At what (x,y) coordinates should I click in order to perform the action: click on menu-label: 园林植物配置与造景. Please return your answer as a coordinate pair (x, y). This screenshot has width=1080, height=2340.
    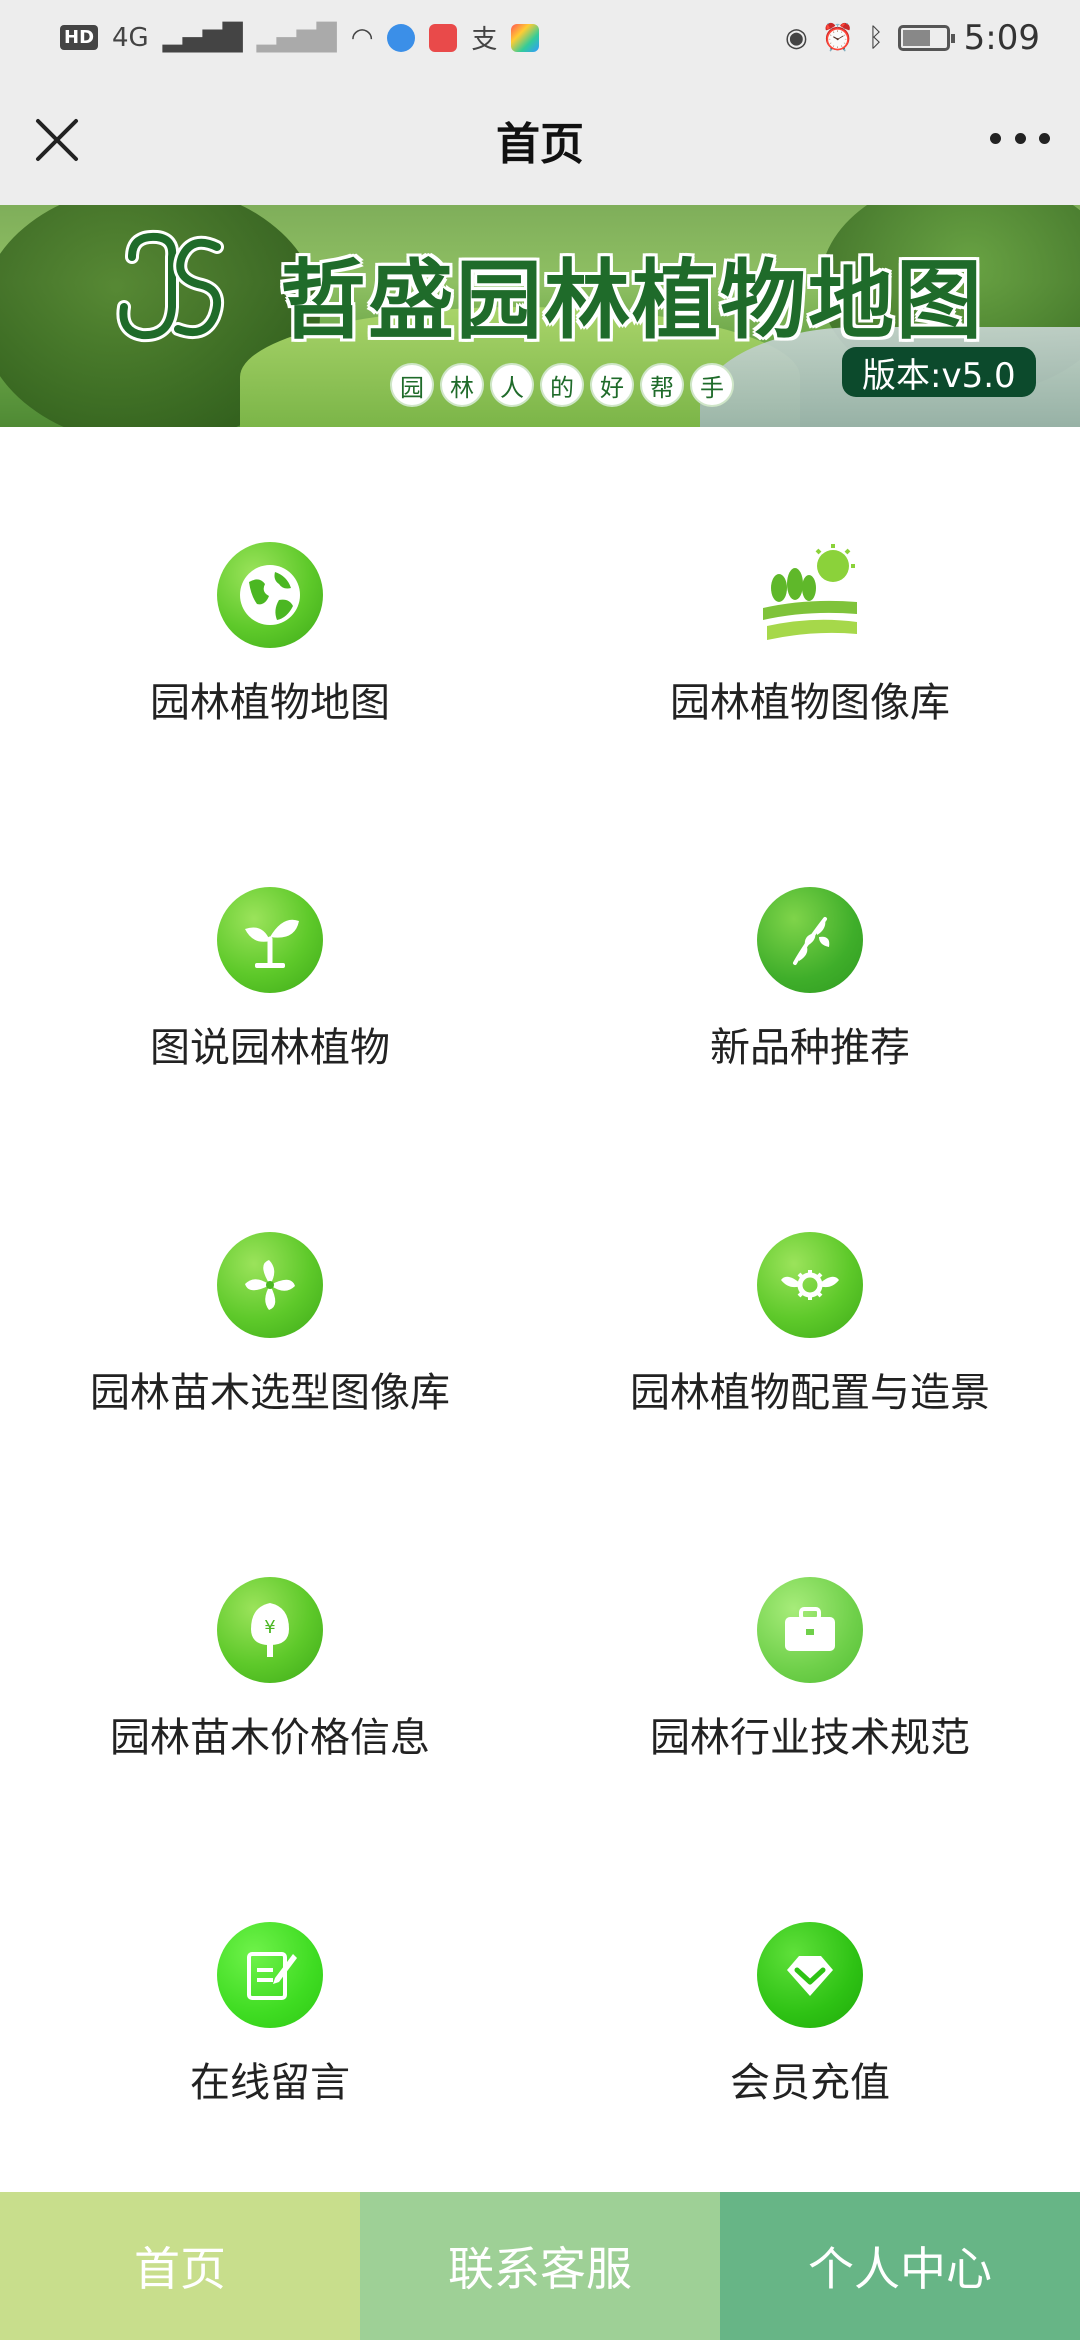
    Looking at the image, I should click on (810, 1393).